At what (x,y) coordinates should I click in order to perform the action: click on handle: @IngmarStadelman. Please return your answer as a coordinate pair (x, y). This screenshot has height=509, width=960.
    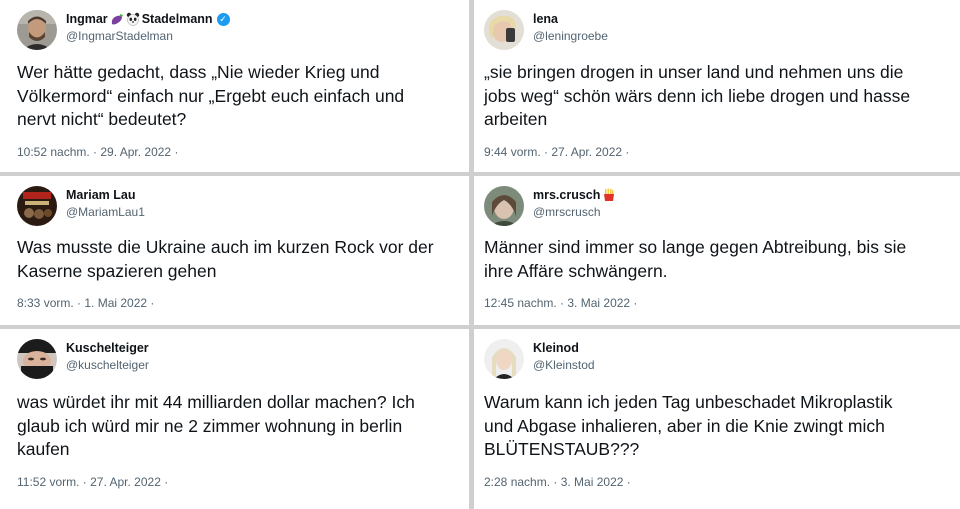
    Looking at the image, I should click on (148, 36).